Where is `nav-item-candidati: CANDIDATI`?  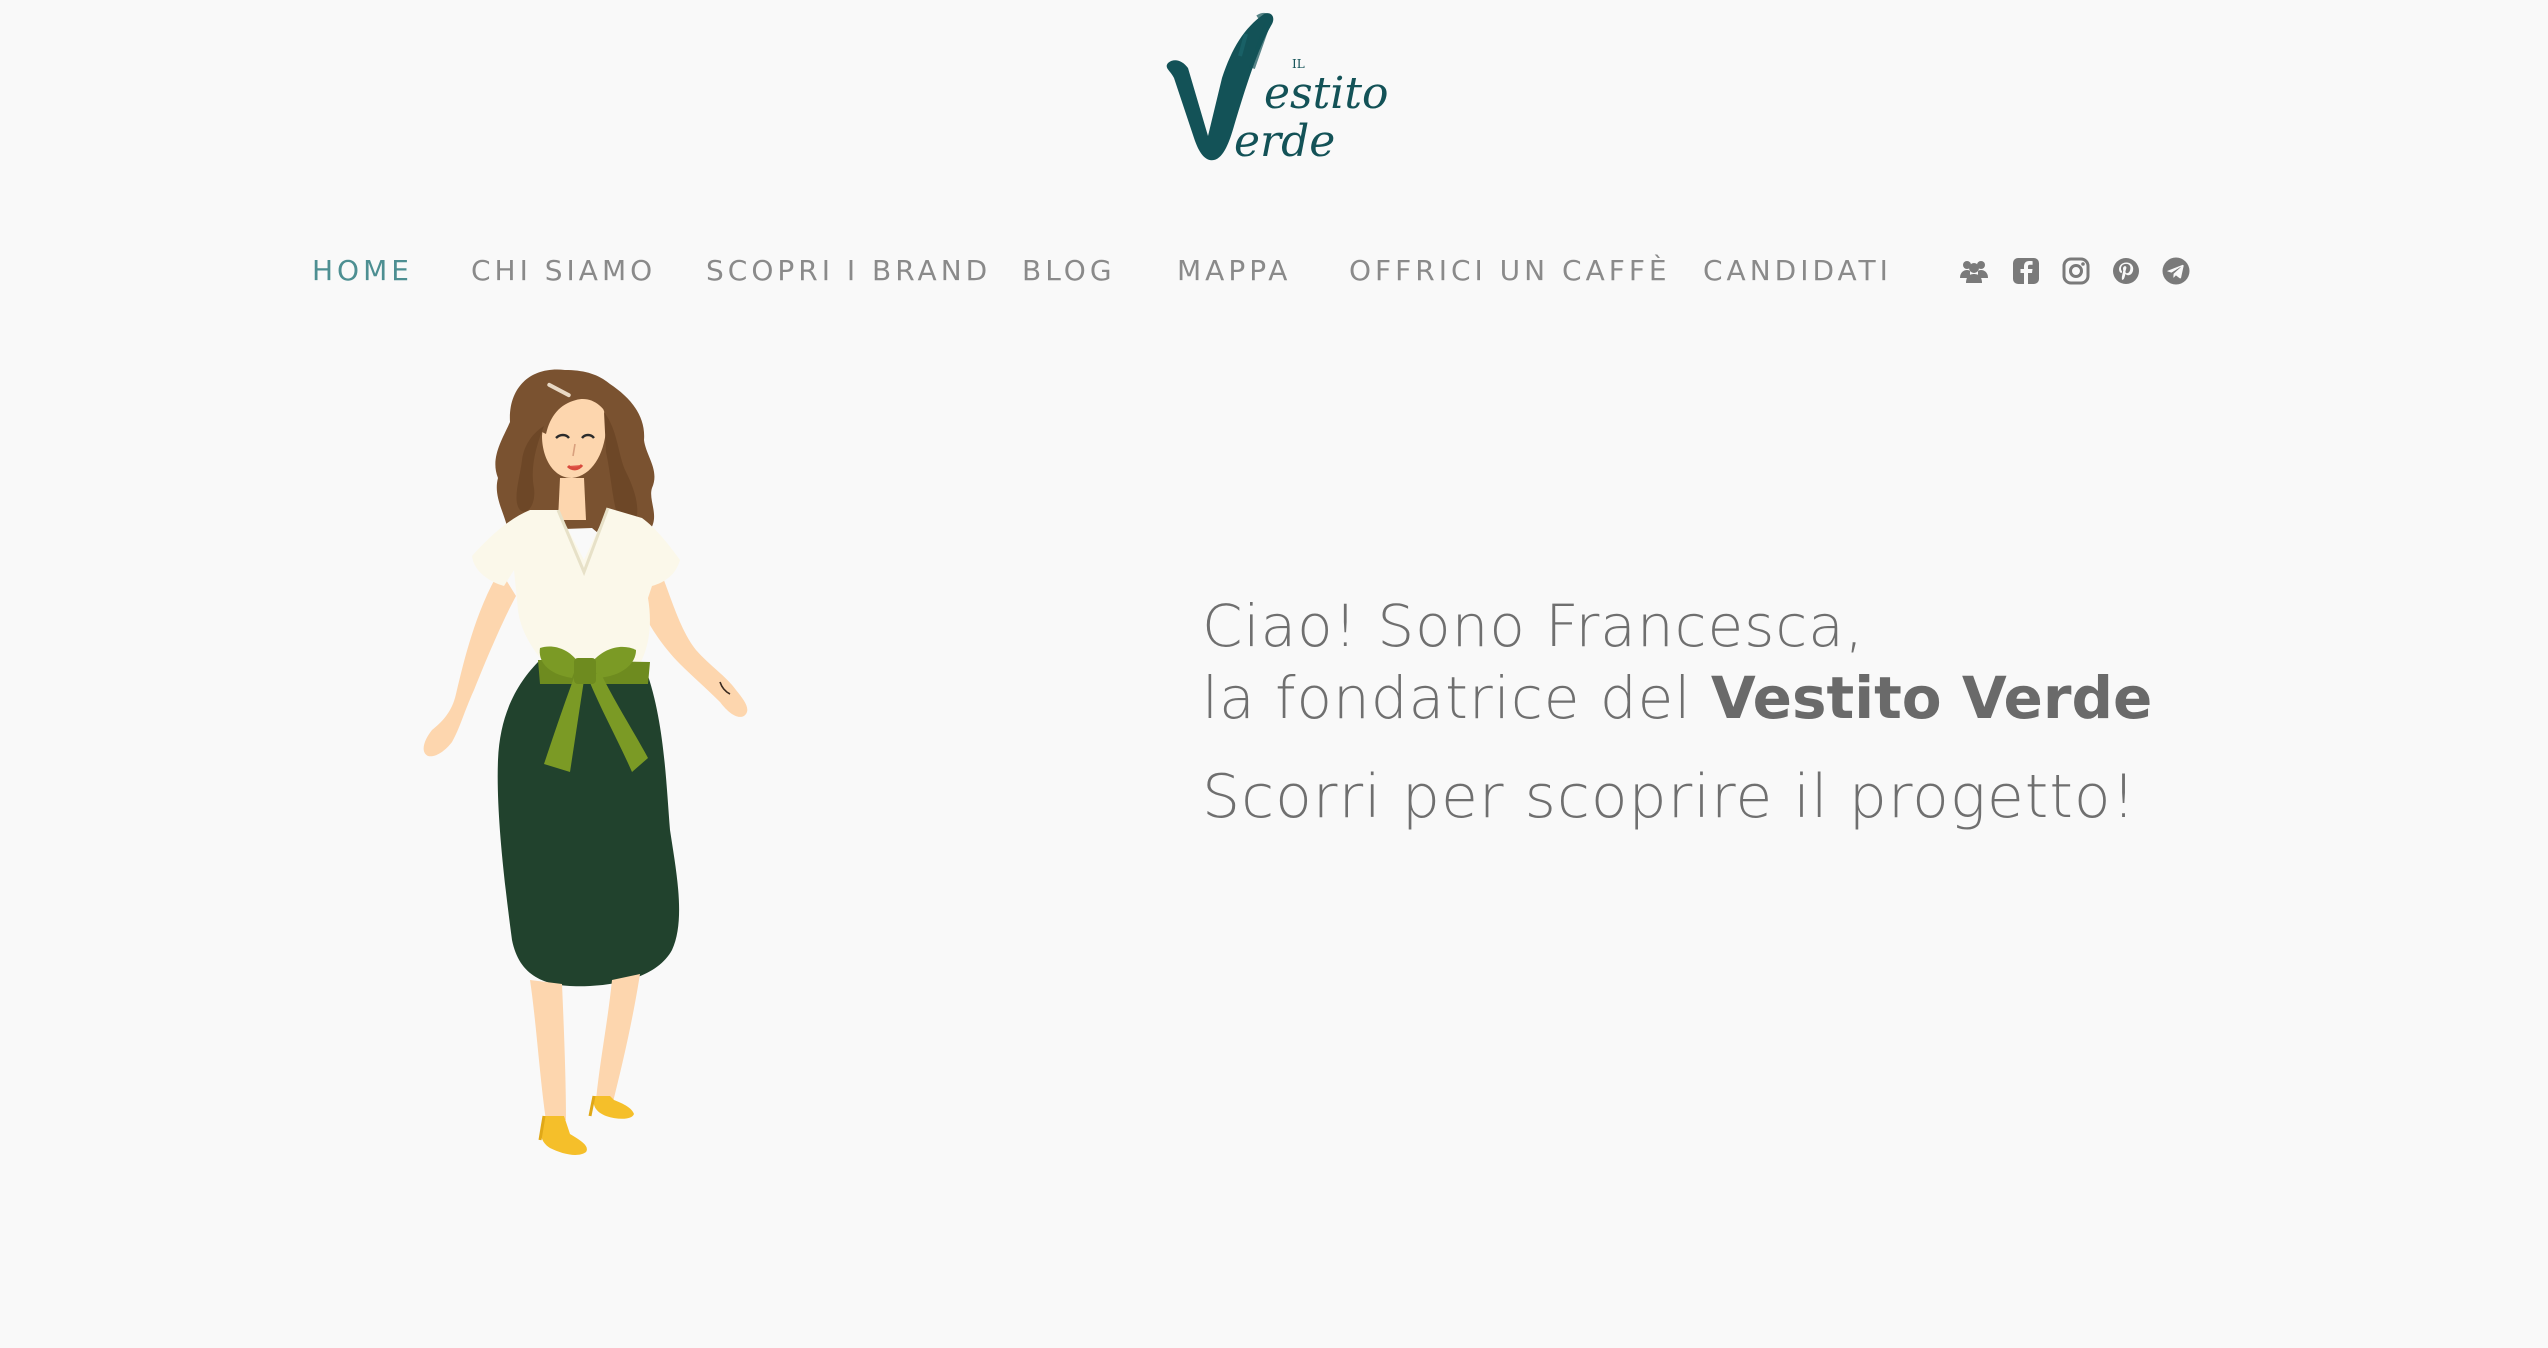
nav-item-candidati: CANDIDATI is located at coordinates (1797, 271).